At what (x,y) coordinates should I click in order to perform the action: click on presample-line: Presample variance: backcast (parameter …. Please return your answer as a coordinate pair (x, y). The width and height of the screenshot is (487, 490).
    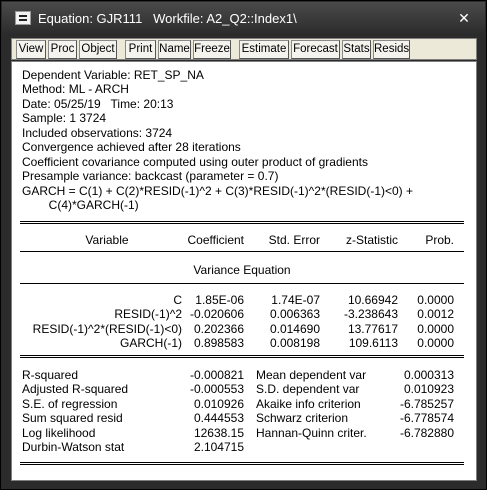
    Looking at the image, I should click on (150, 176).